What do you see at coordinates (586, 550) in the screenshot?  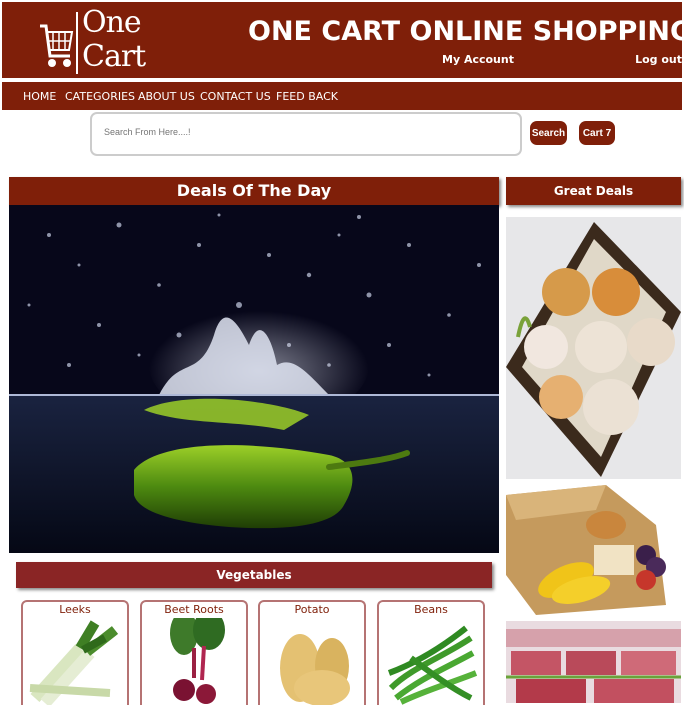 I see `grocery-bag-illustration` at bounding box center [586, 550].